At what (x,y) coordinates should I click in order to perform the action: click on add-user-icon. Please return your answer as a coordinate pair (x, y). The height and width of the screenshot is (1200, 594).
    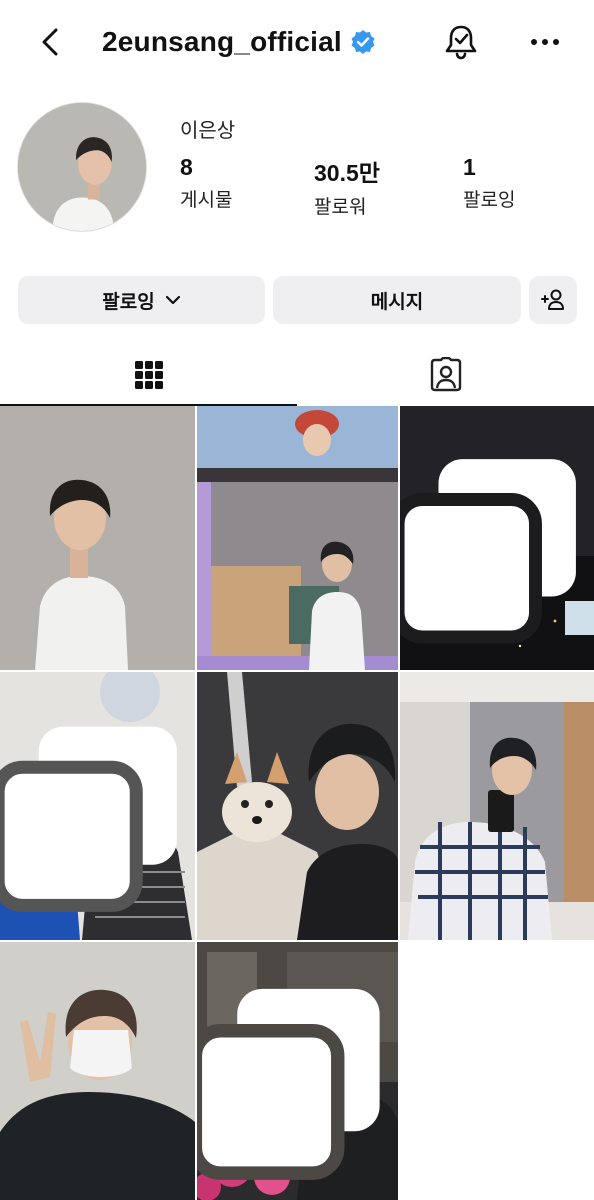
    Looking at the image, I should click on (552, 299).